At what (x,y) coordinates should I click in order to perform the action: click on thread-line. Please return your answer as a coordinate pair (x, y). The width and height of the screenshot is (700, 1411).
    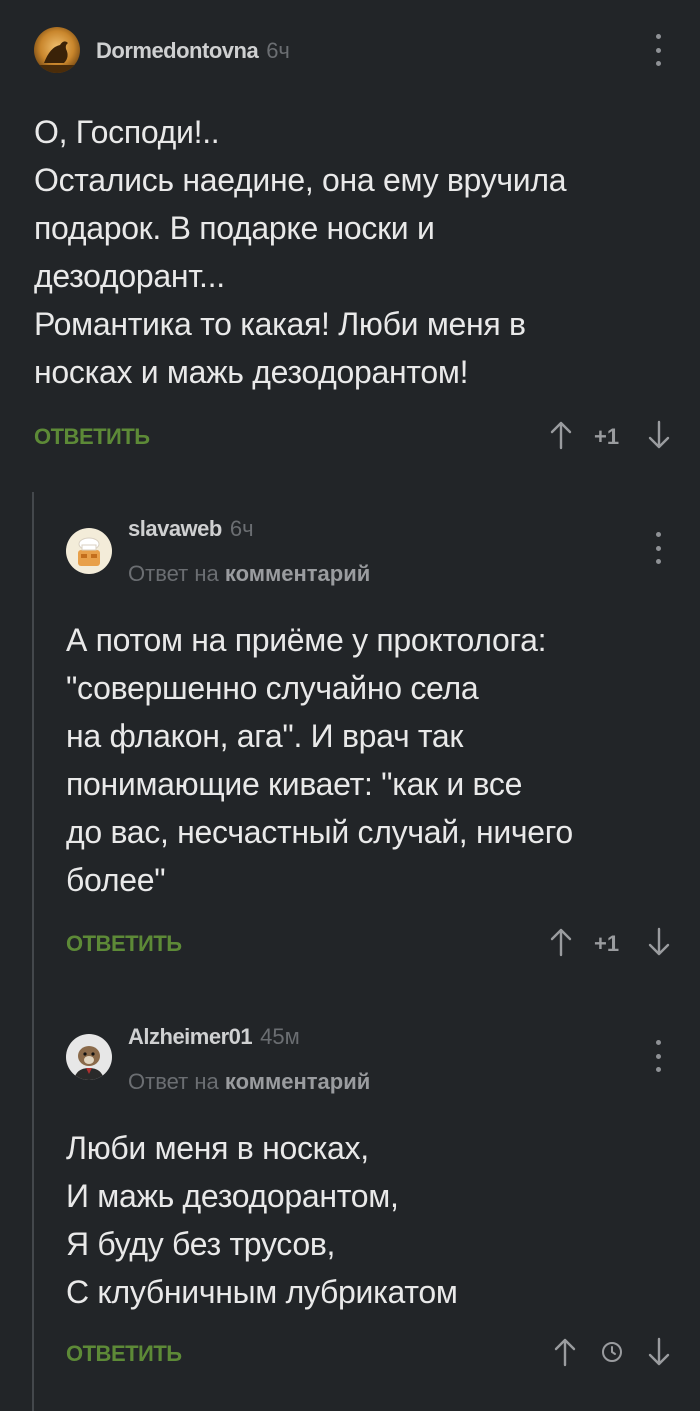
    Looking at the image, I should click on (33, 951).